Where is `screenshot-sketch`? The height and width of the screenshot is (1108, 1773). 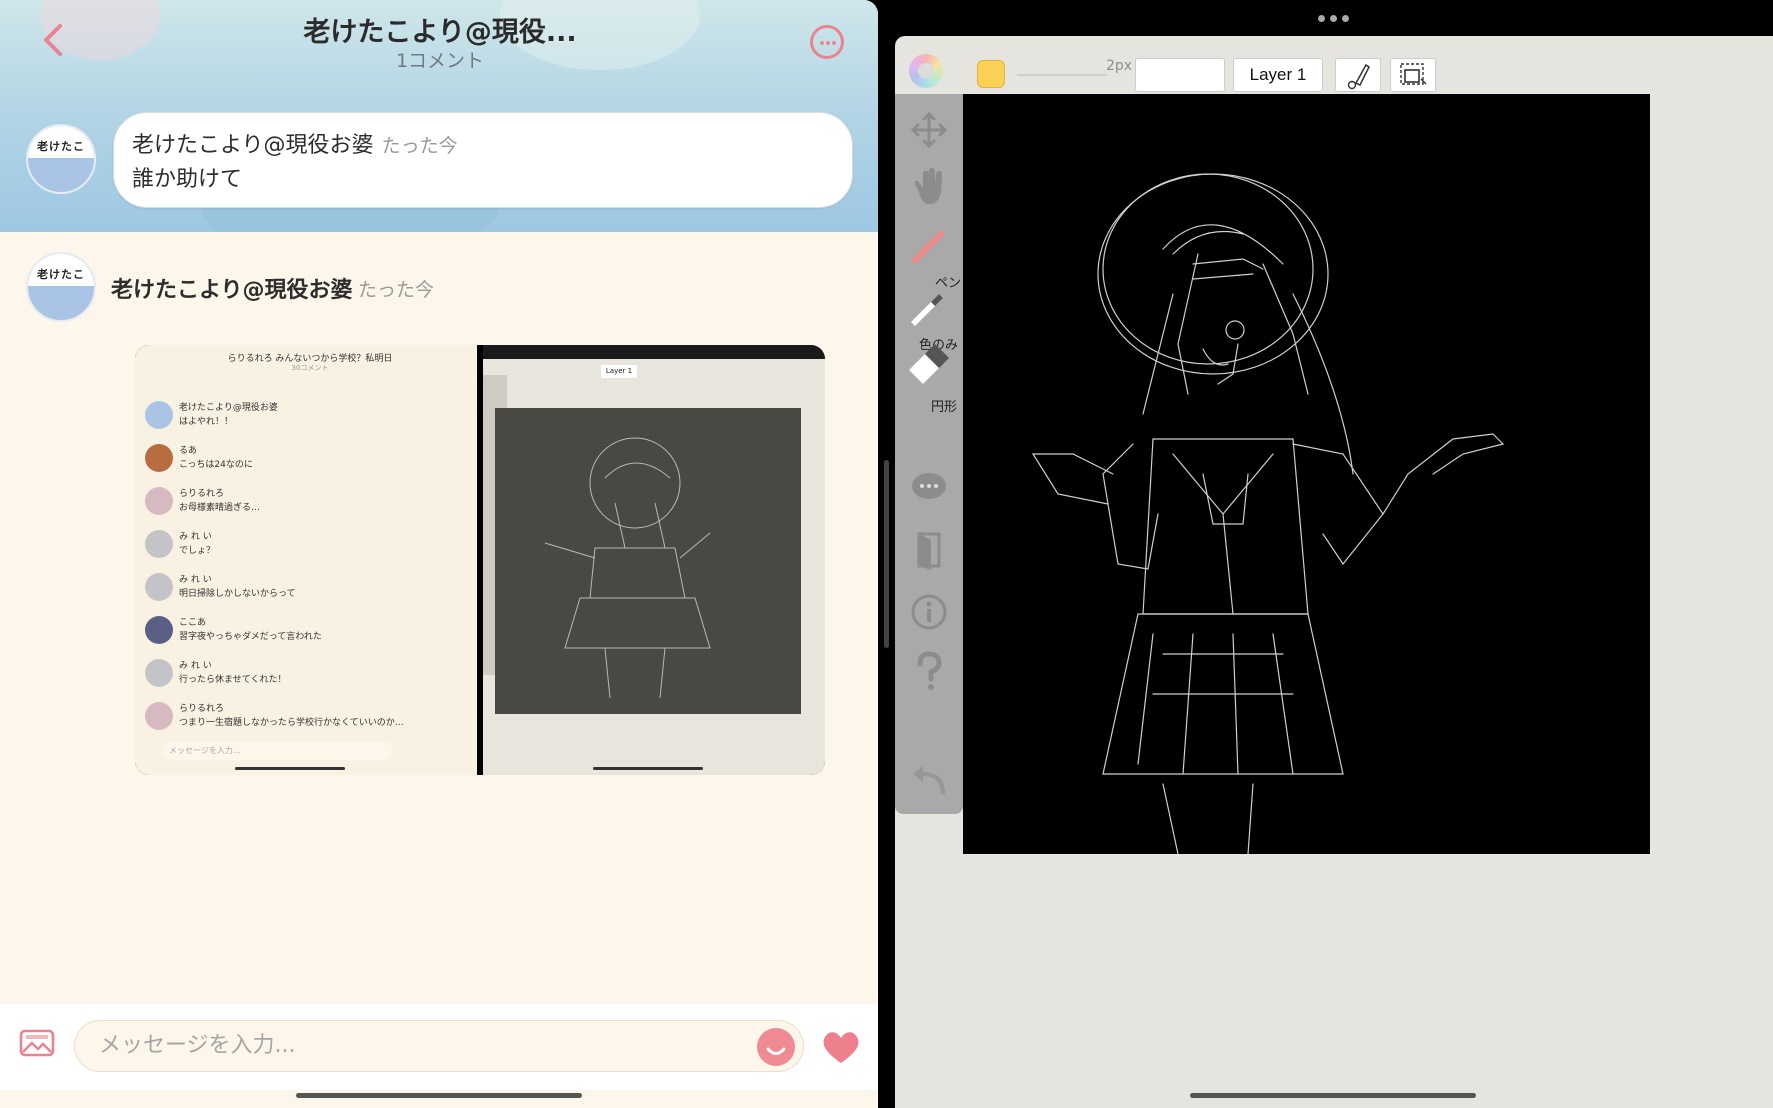 screenshot-sketch is located at coordinates (627, 568).